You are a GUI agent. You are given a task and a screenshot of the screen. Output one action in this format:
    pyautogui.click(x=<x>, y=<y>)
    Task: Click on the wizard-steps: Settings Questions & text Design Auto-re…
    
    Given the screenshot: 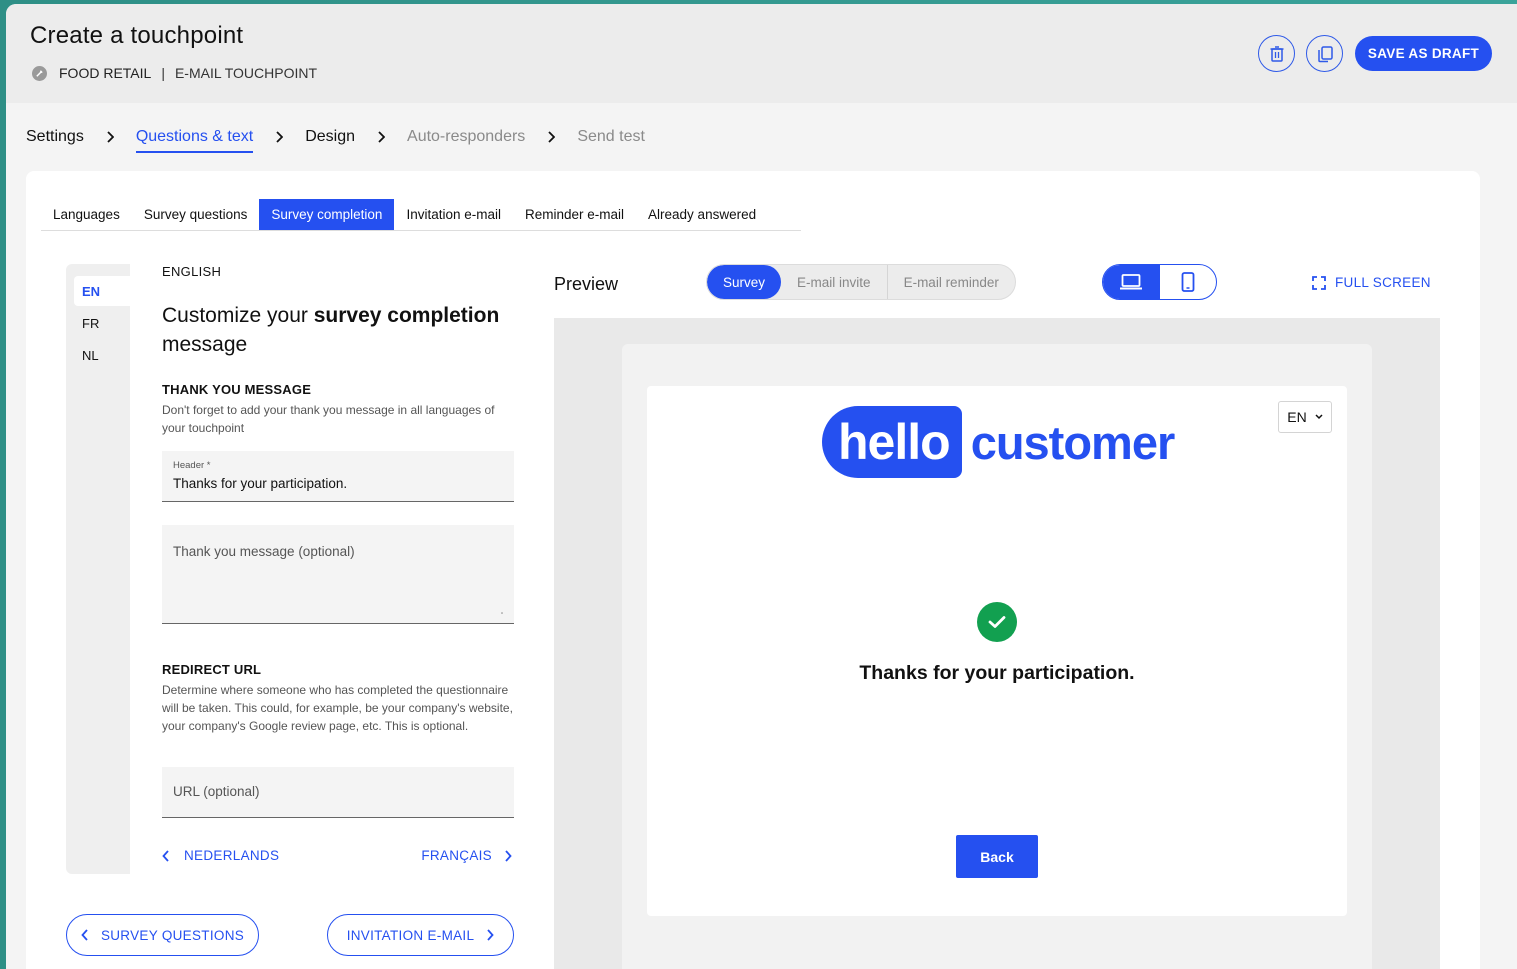 What is the action you would take?
    pyautogui.click(x=335, y=137)
    